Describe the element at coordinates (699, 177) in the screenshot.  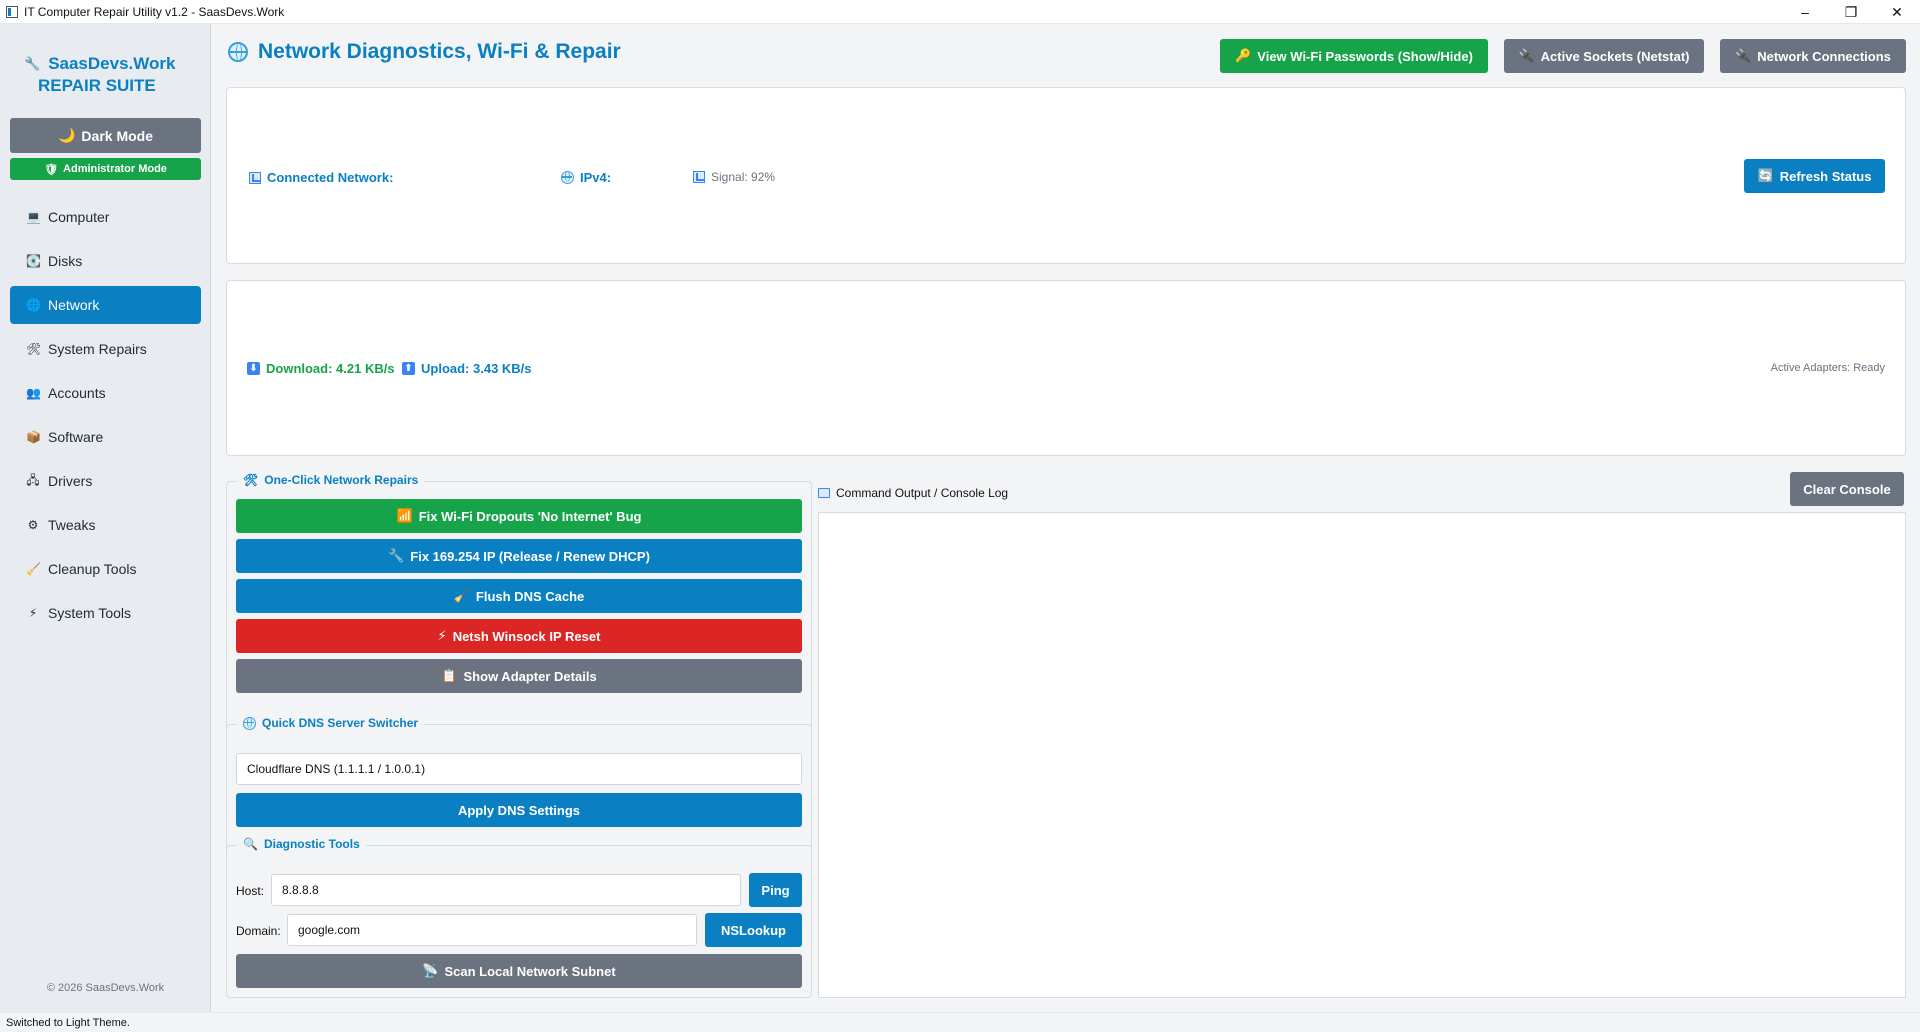
I see `signal-icon` at that location.